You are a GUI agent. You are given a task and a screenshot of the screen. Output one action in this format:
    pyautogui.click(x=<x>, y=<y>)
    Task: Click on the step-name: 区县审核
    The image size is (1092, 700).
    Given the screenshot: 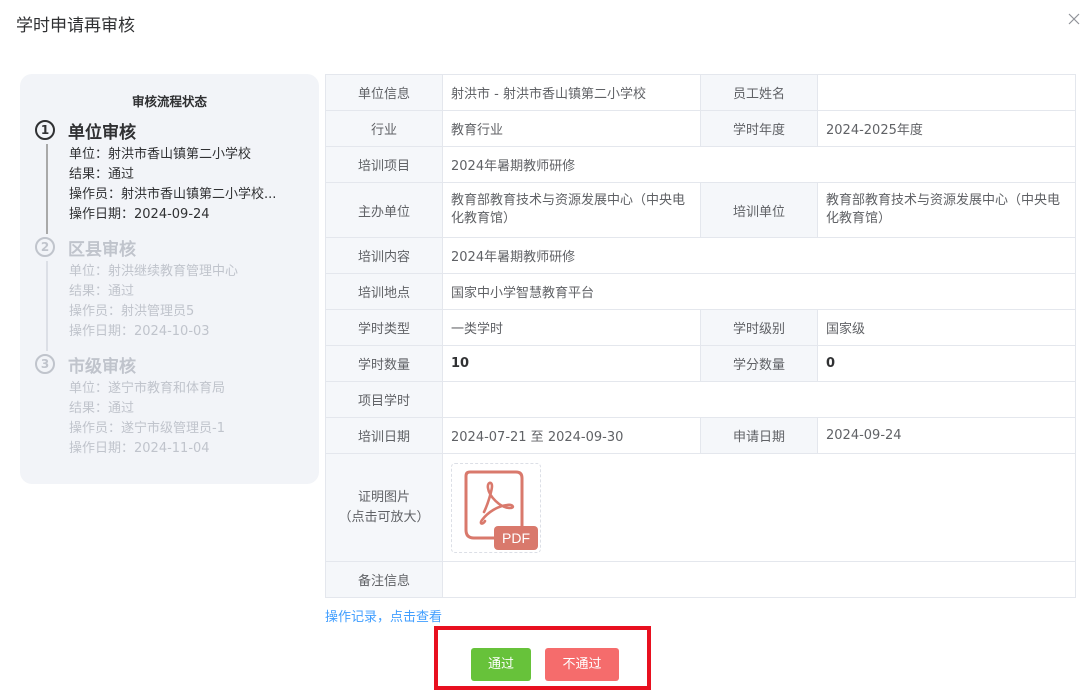 What is the action you would take?
    pyautogui.click(x=102, y=250)
    